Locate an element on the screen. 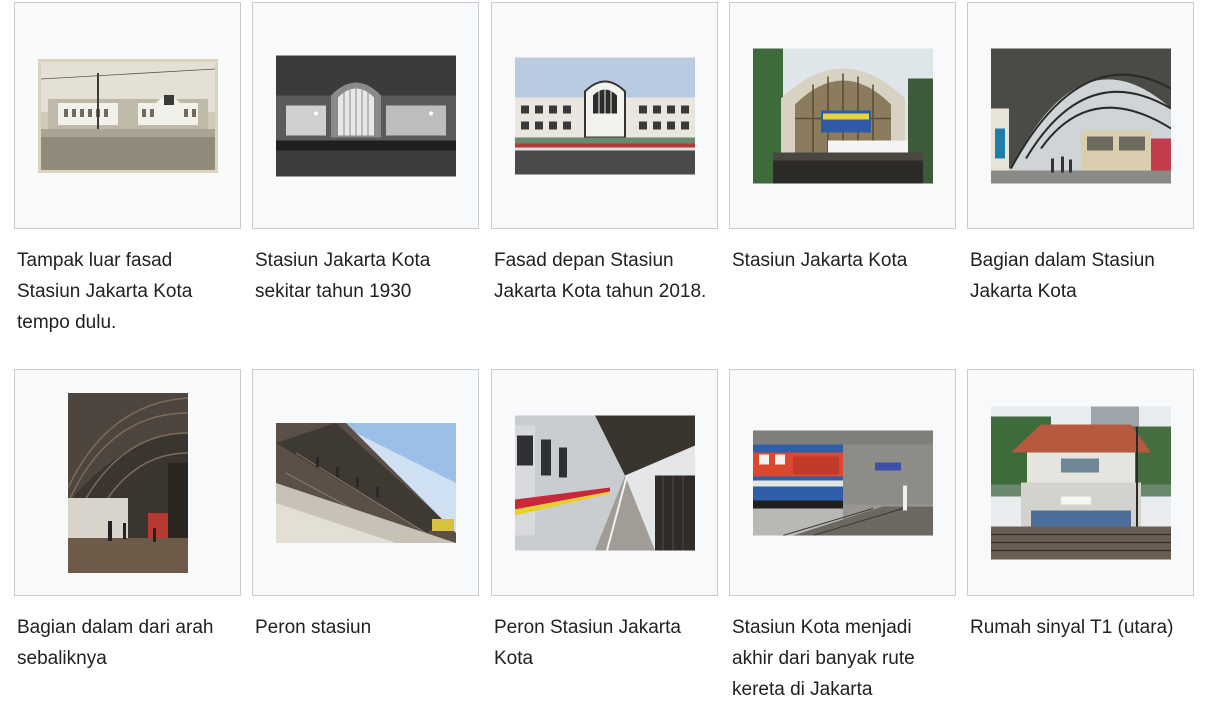 The image size is (1205, 704). locomotive-photo-icon is located at coordinates (842, 482).